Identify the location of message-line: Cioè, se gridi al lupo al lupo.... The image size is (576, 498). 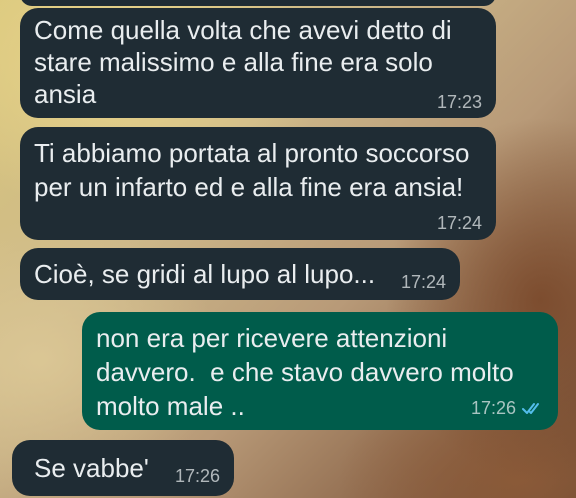
(205, 274).